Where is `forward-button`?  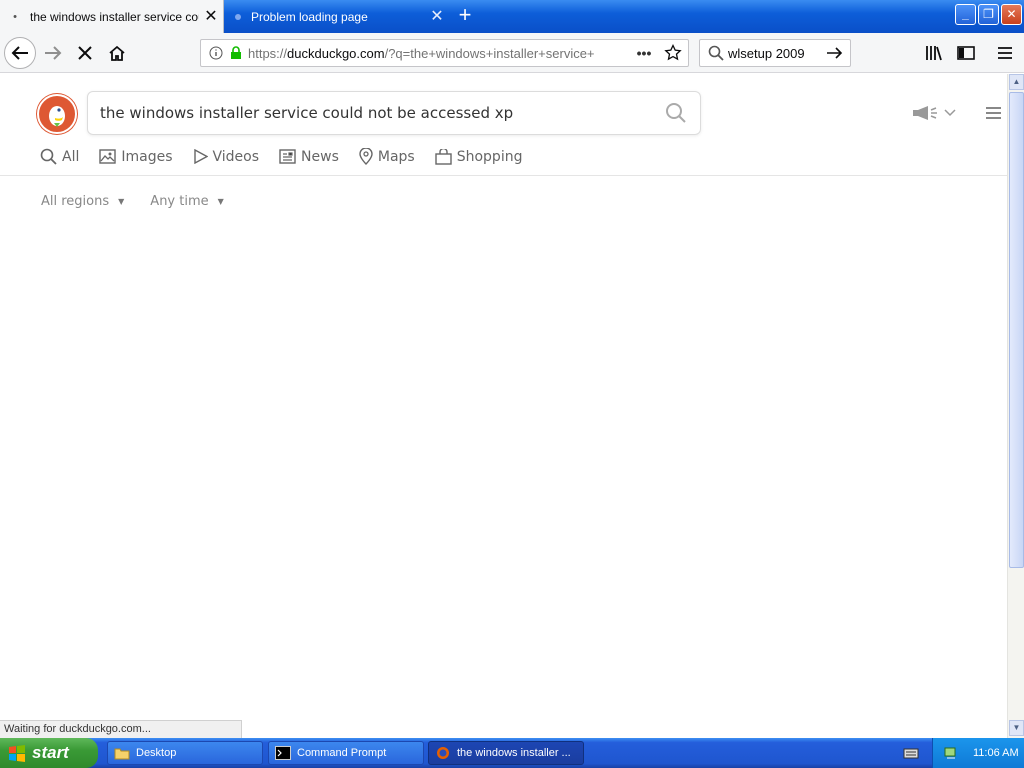 forward-button is located at coordinates (53, 53).